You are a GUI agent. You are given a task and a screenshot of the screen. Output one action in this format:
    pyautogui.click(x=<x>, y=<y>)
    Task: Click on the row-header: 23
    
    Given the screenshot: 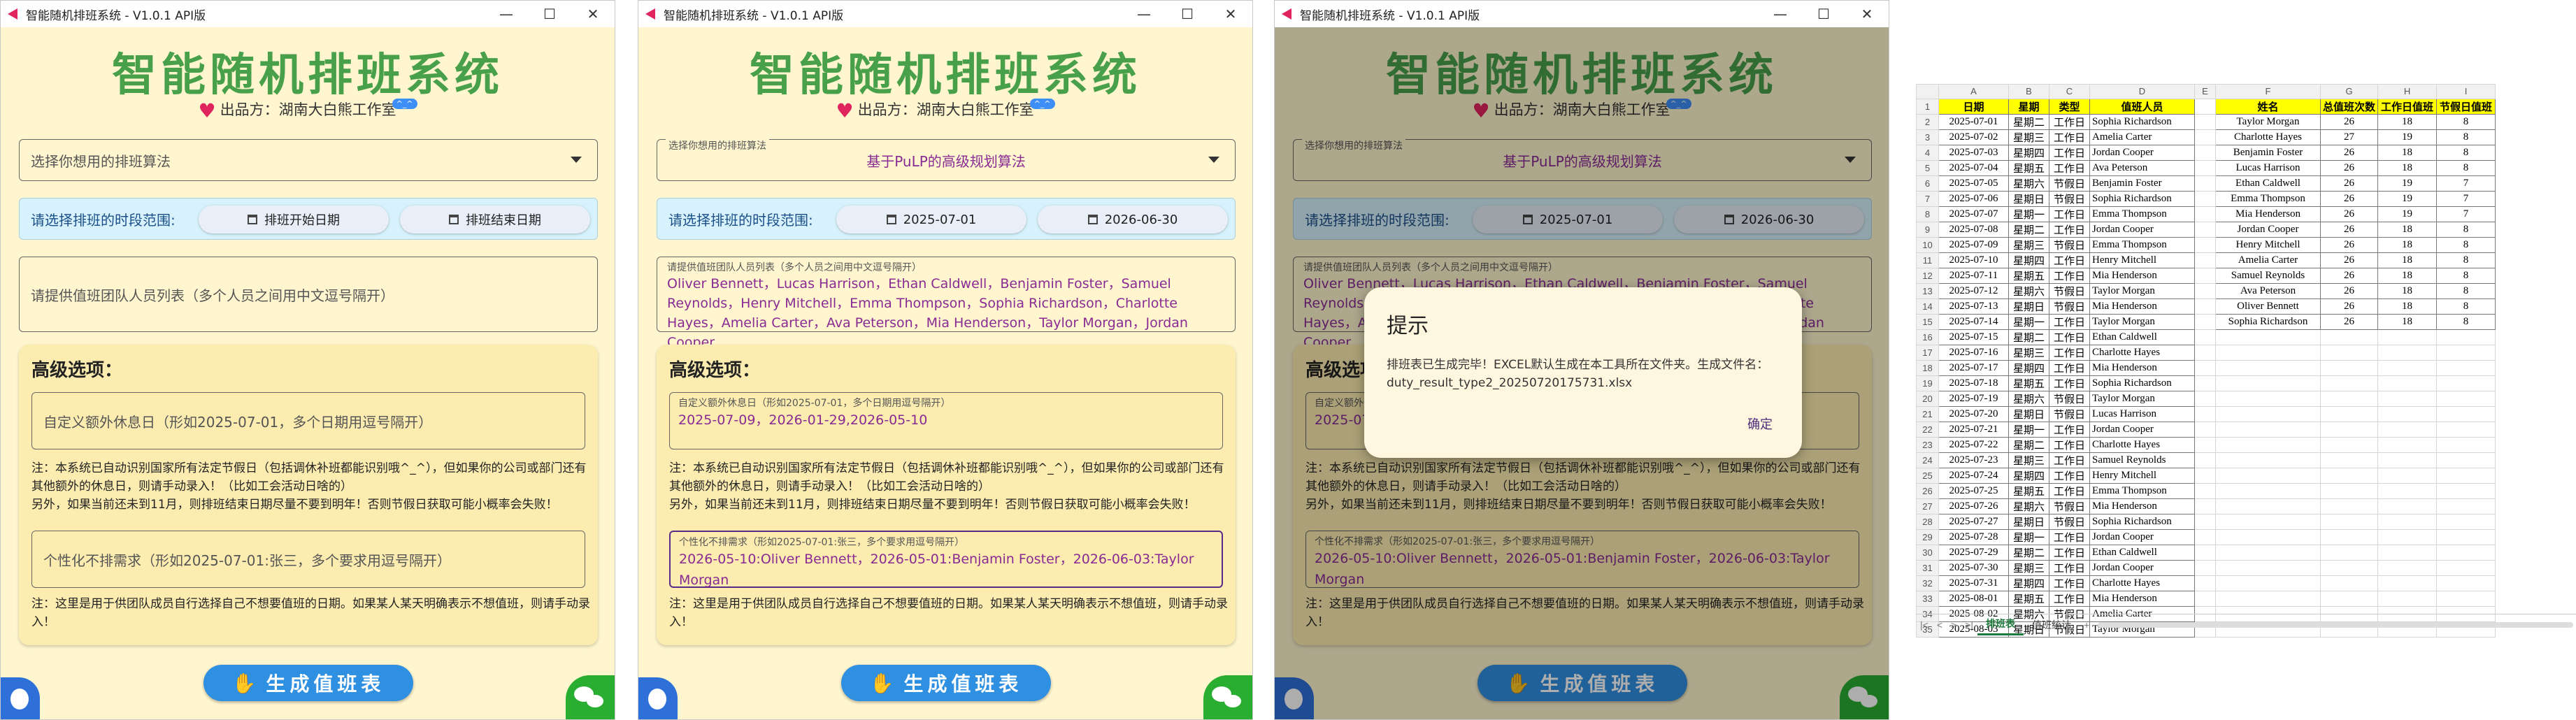 What is the action you would take?
    pyautogui.click(x=1927, y=444)
    